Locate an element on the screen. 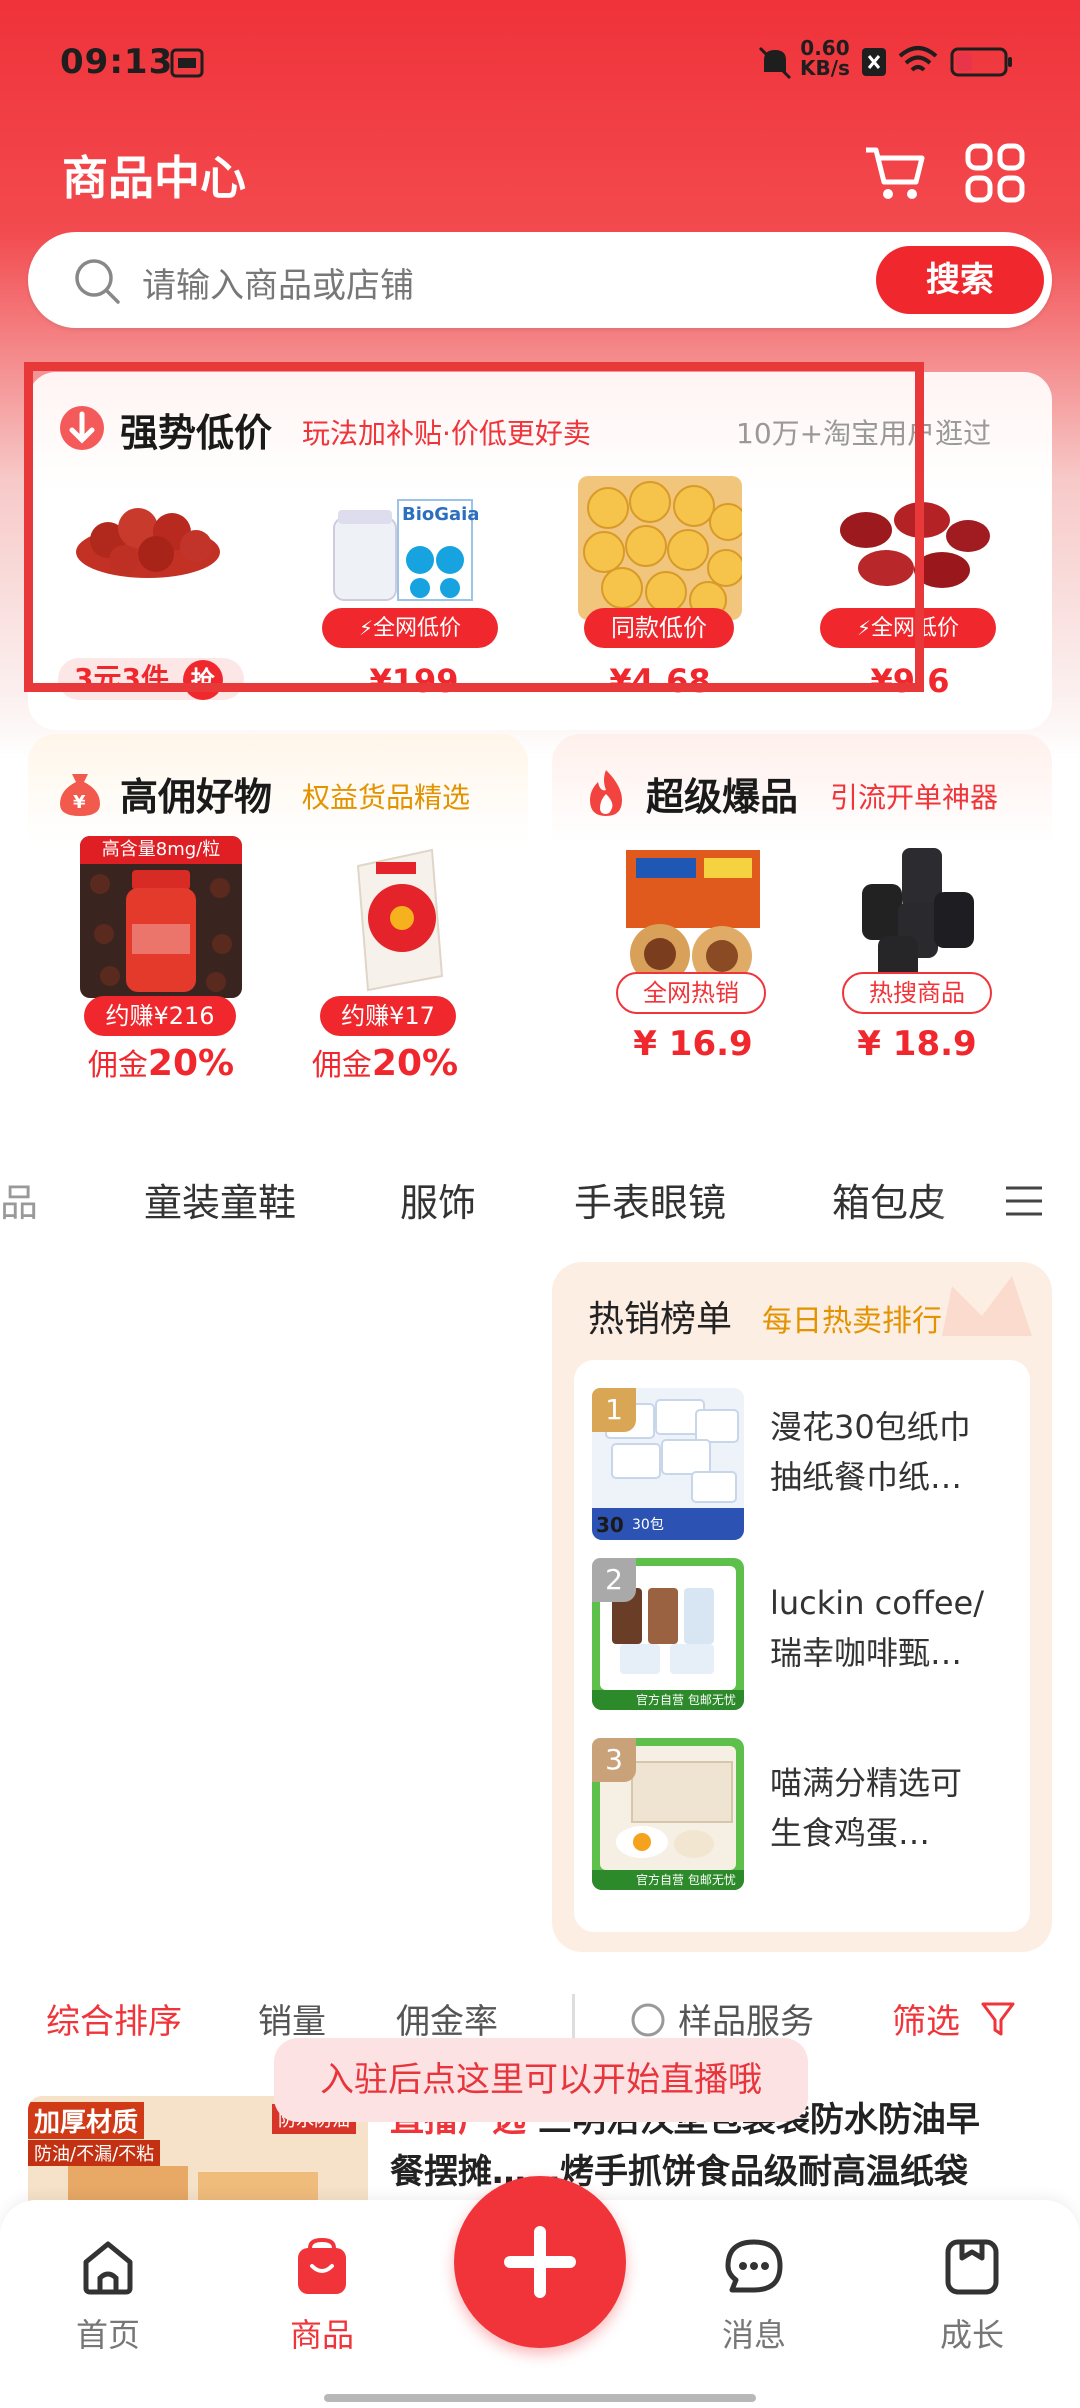  filter-icon is located at coordinates (998, 2020).